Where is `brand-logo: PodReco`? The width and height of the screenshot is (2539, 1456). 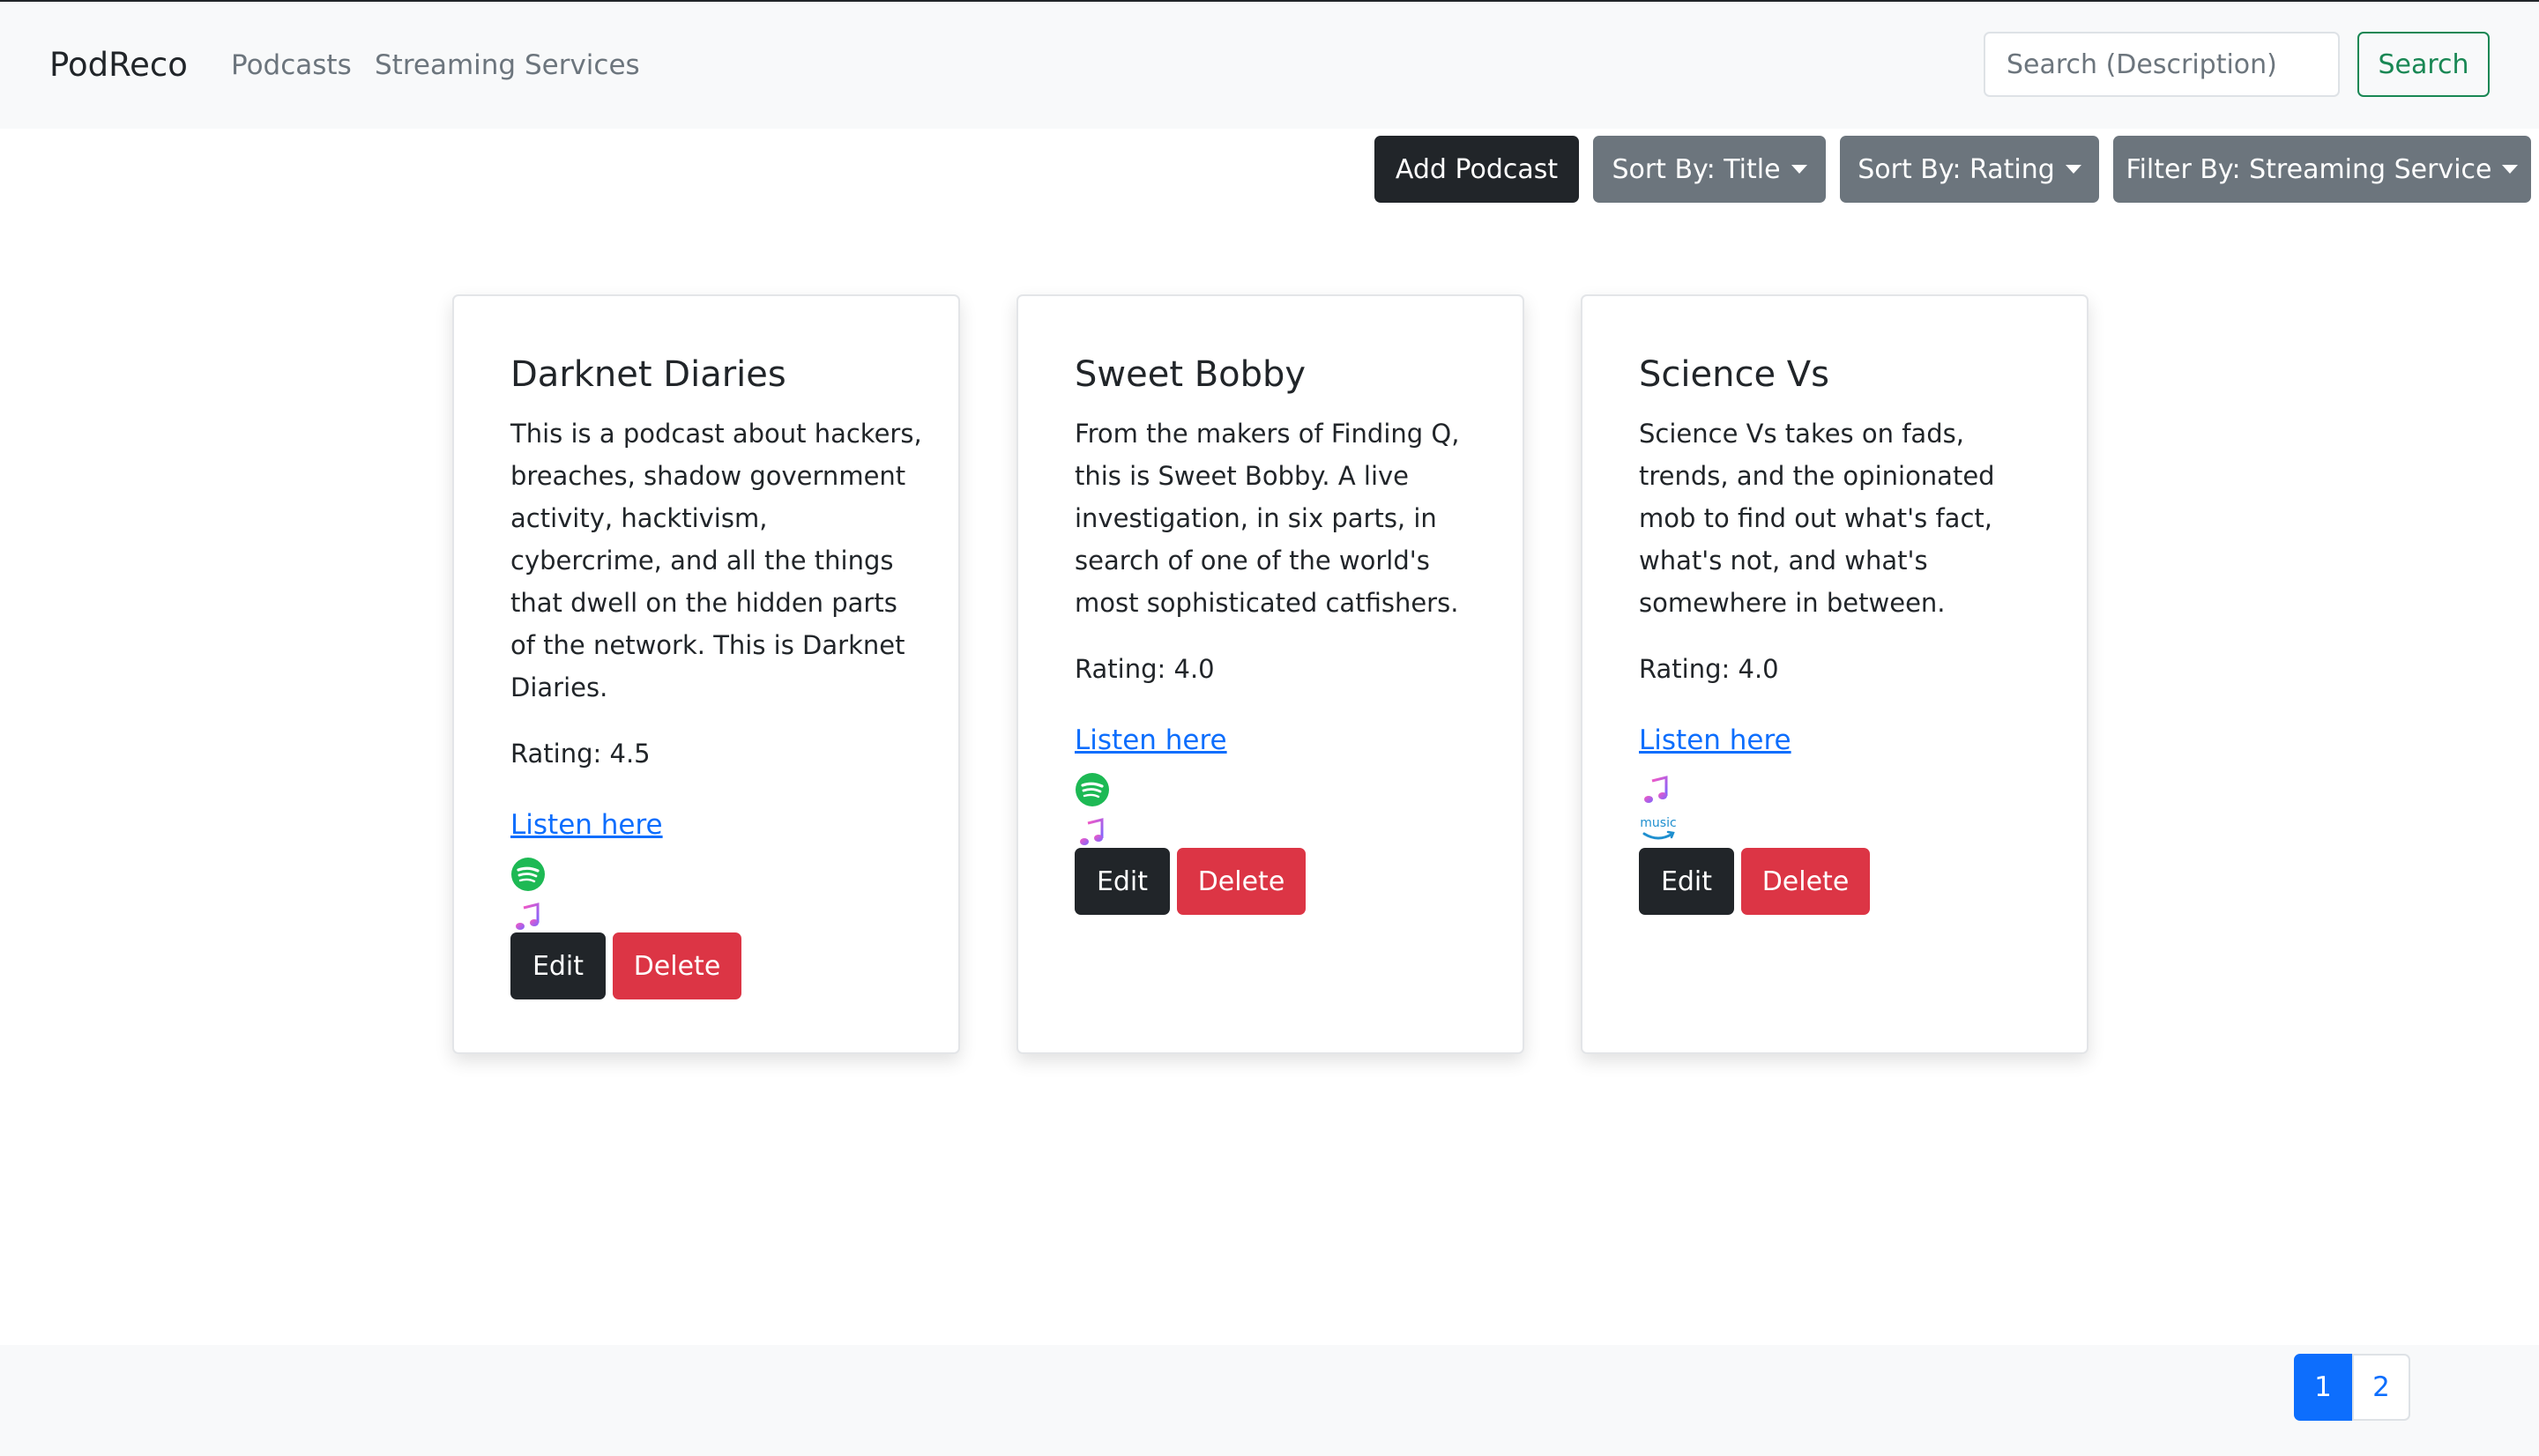 brand-logo: PodReco is located at coordinates (118, 65).